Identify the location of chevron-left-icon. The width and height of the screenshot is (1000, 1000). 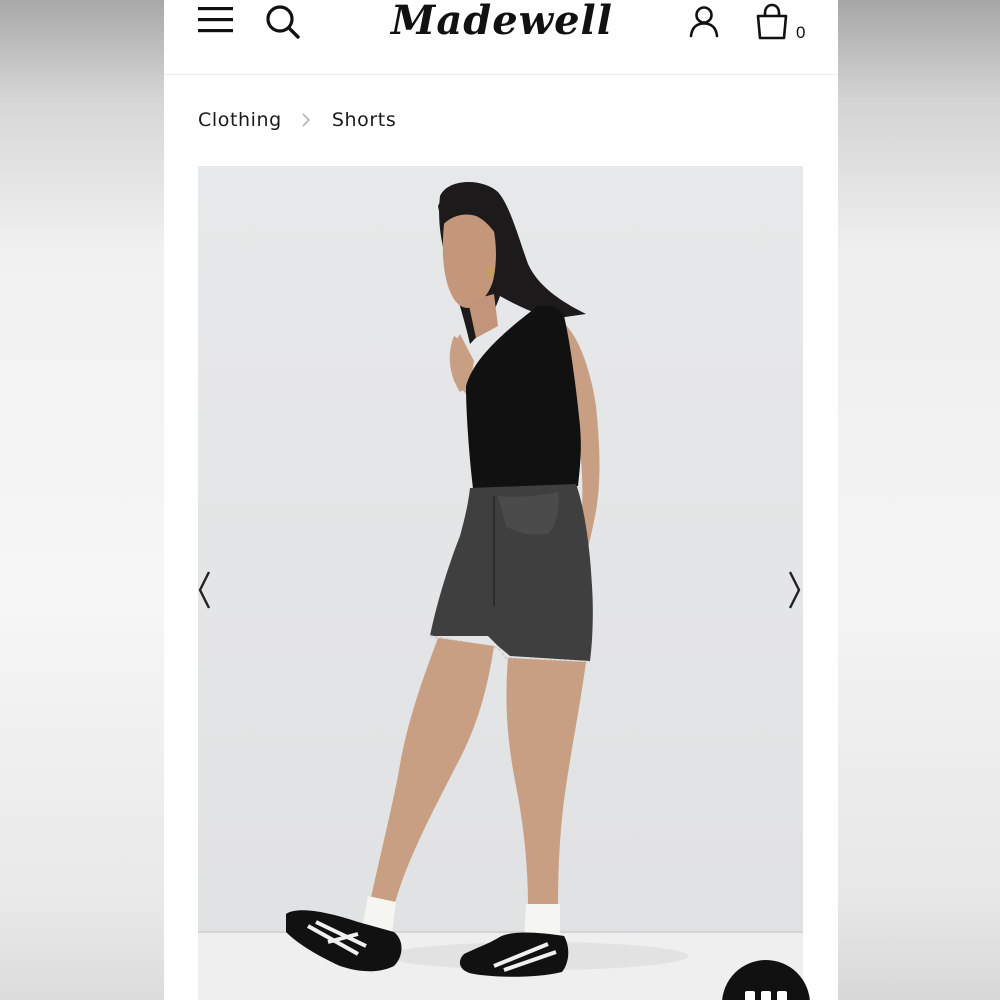
(210, 592).